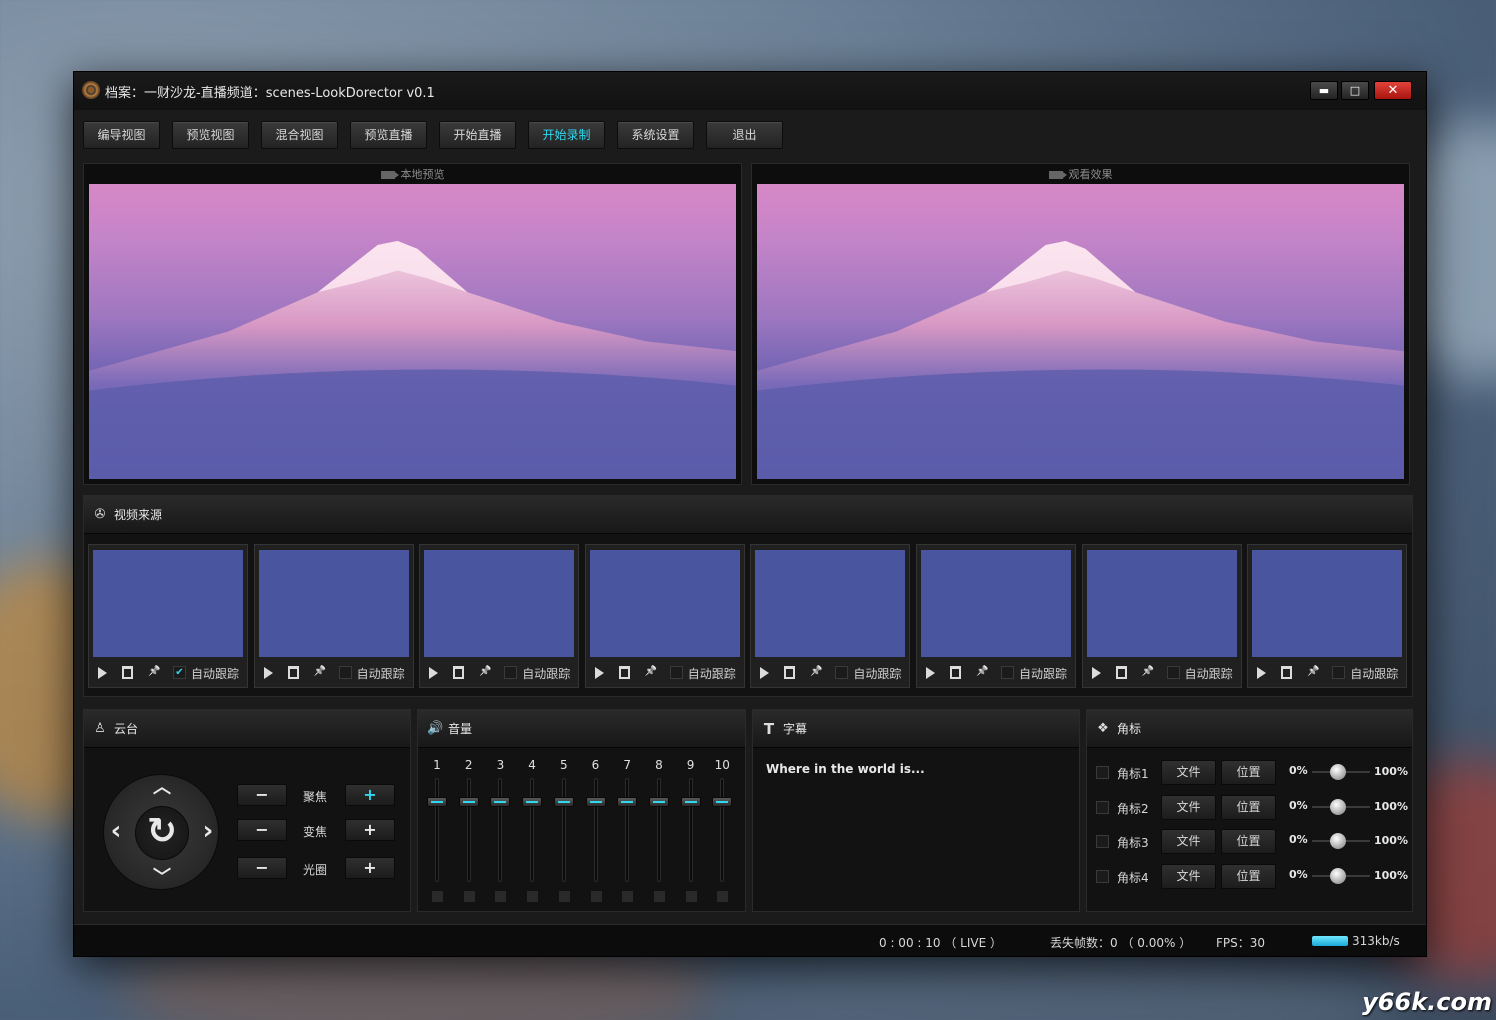  Describe the element at coordinates (208, 831) in the screenshot. I see `ptz-right-arrow-icon: ›` at that location.